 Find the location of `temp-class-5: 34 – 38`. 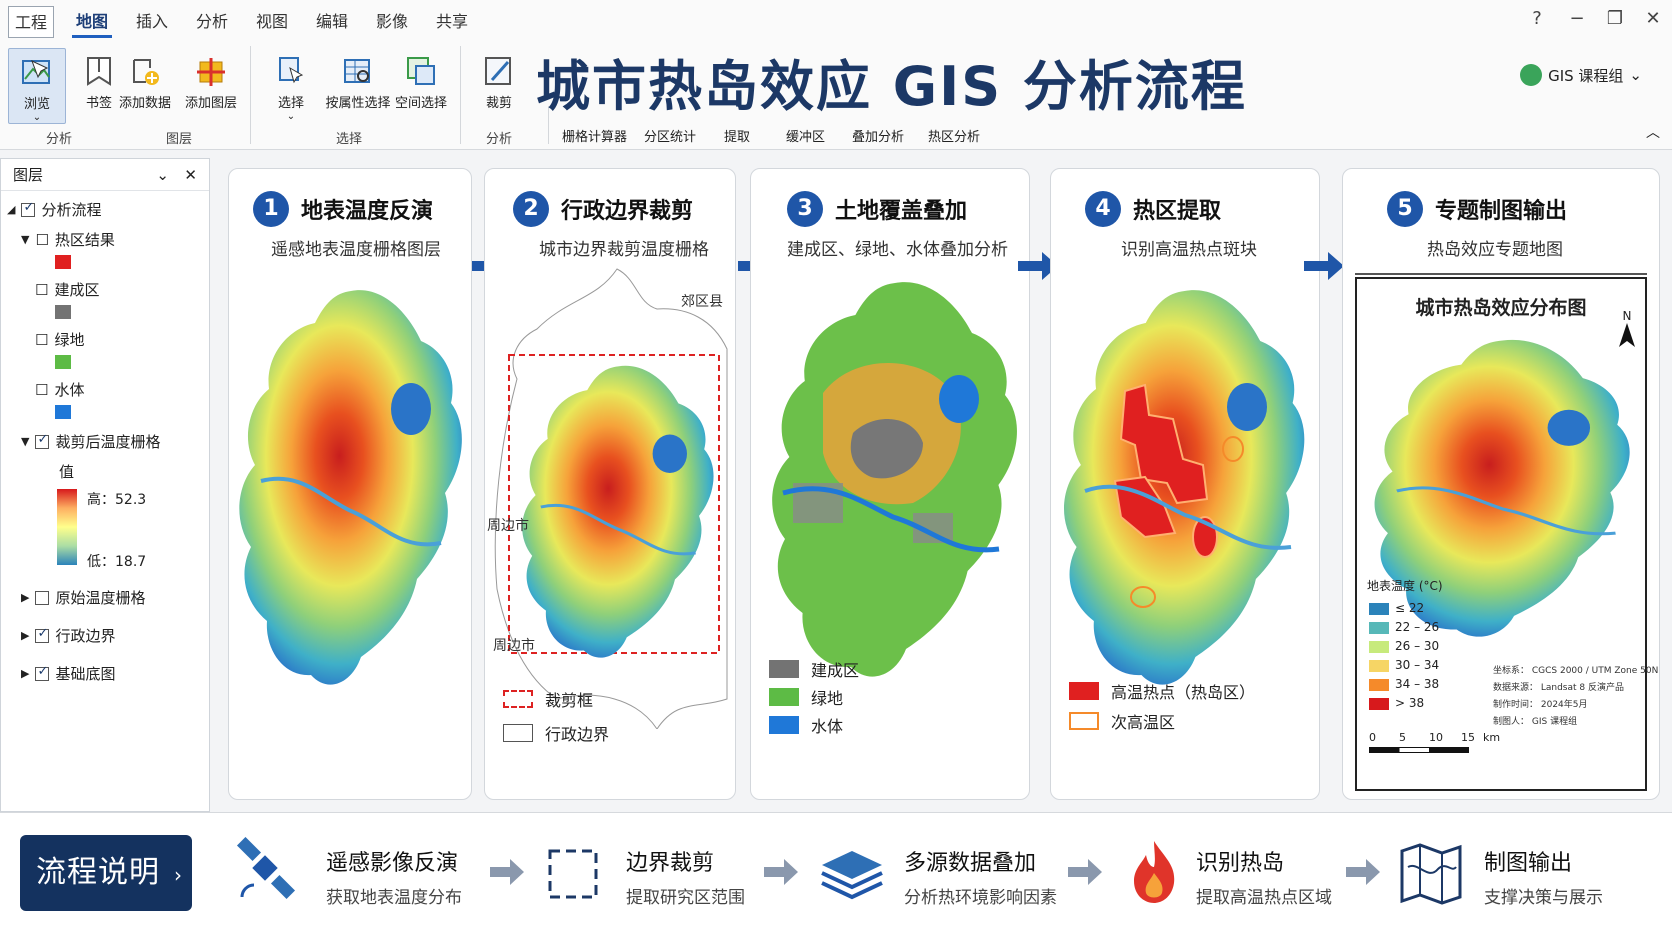

temp-class-5: 34 – 38 is located at coordinates (1404, 684).